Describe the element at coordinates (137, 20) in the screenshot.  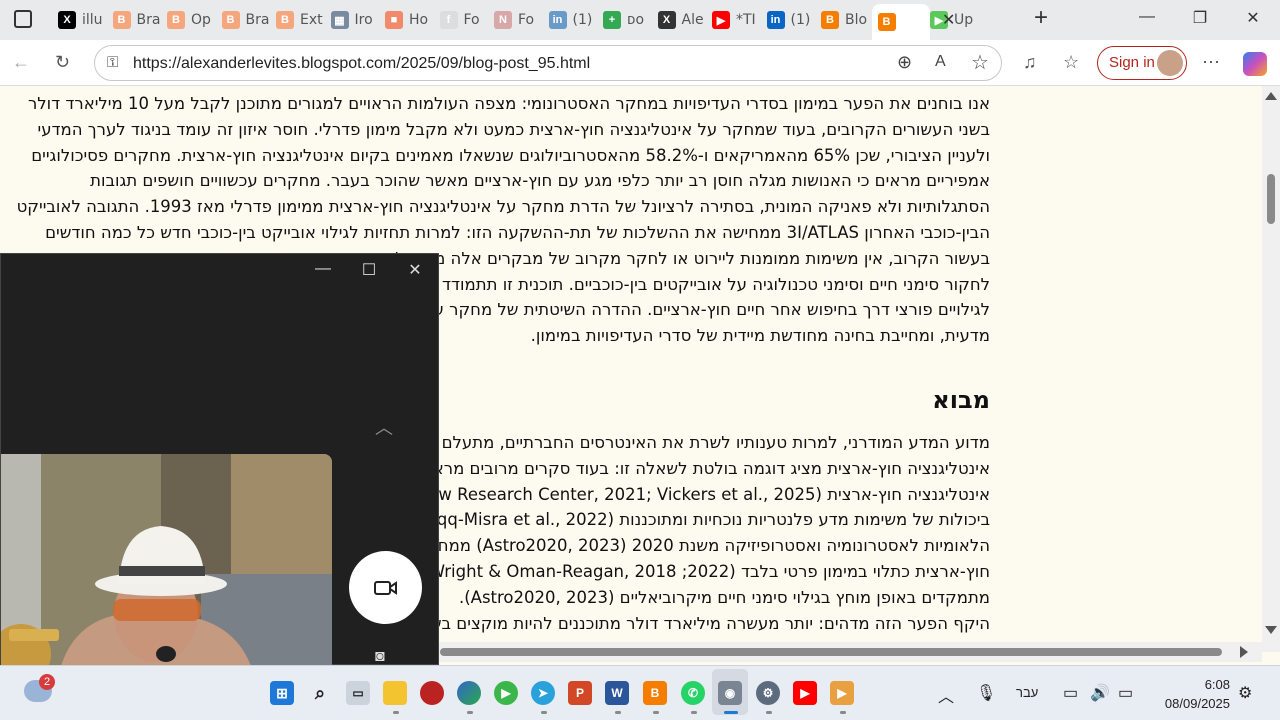
I see `tab-1: B Bra` at that location.